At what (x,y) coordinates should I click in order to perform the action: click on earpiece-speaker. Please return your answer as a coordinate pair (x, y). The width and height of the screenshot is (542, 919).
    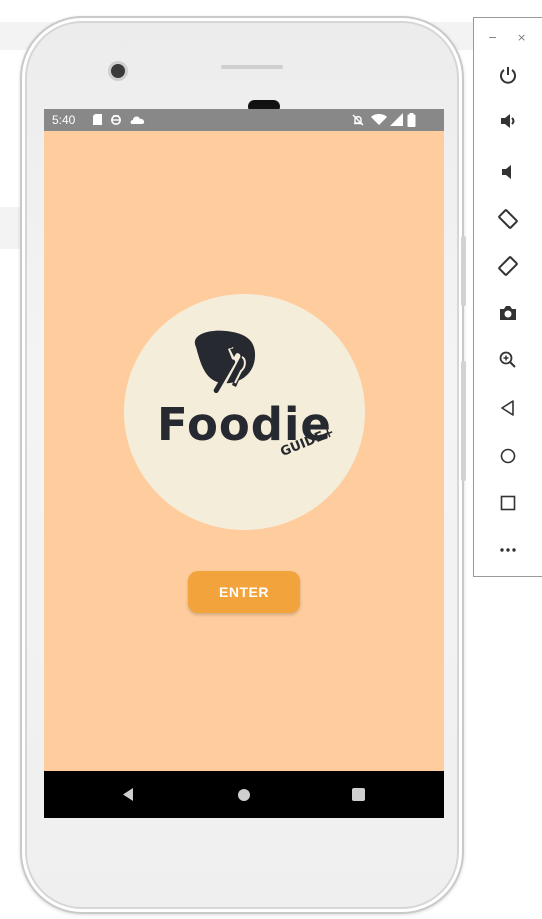
    Looking at the image, I should click on (252, 67).